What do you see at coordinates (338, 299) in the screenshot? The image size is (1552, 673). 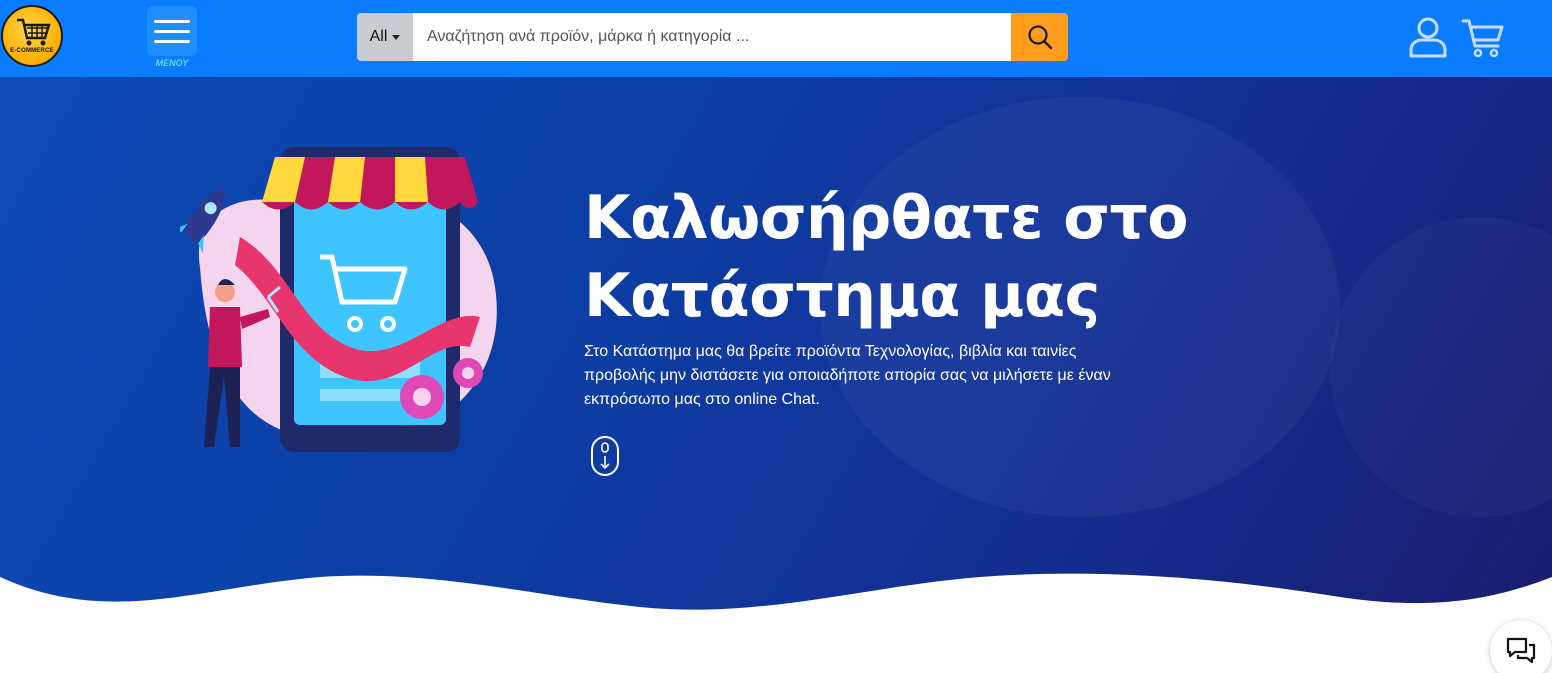 I see `shop-opening-illustration` at bounding box center [338, 299].